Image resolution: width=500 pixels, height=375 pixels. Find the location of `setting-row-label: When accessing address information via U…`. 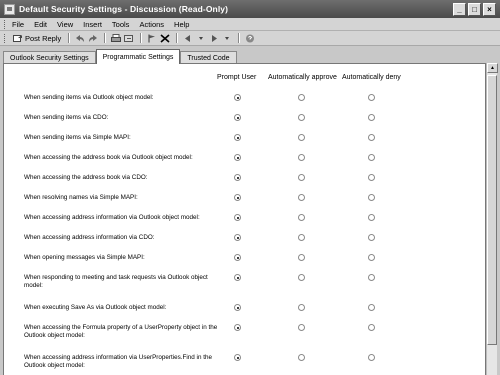

setting-row-label: When accessing address information via U… is located at coordinates (118, 361).